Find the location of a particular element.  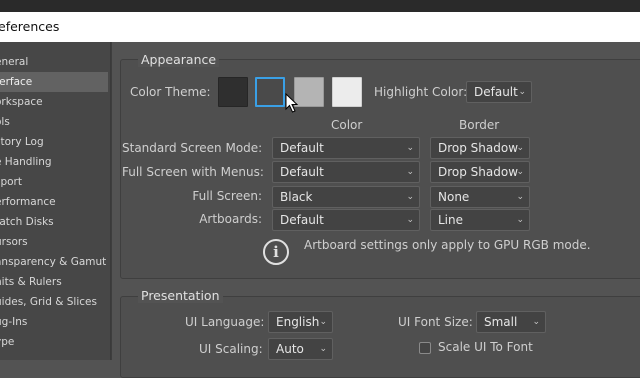

sidebar-item-guides-grid-slices: uides, Grid & Slices is located at coordinates (54, 302).